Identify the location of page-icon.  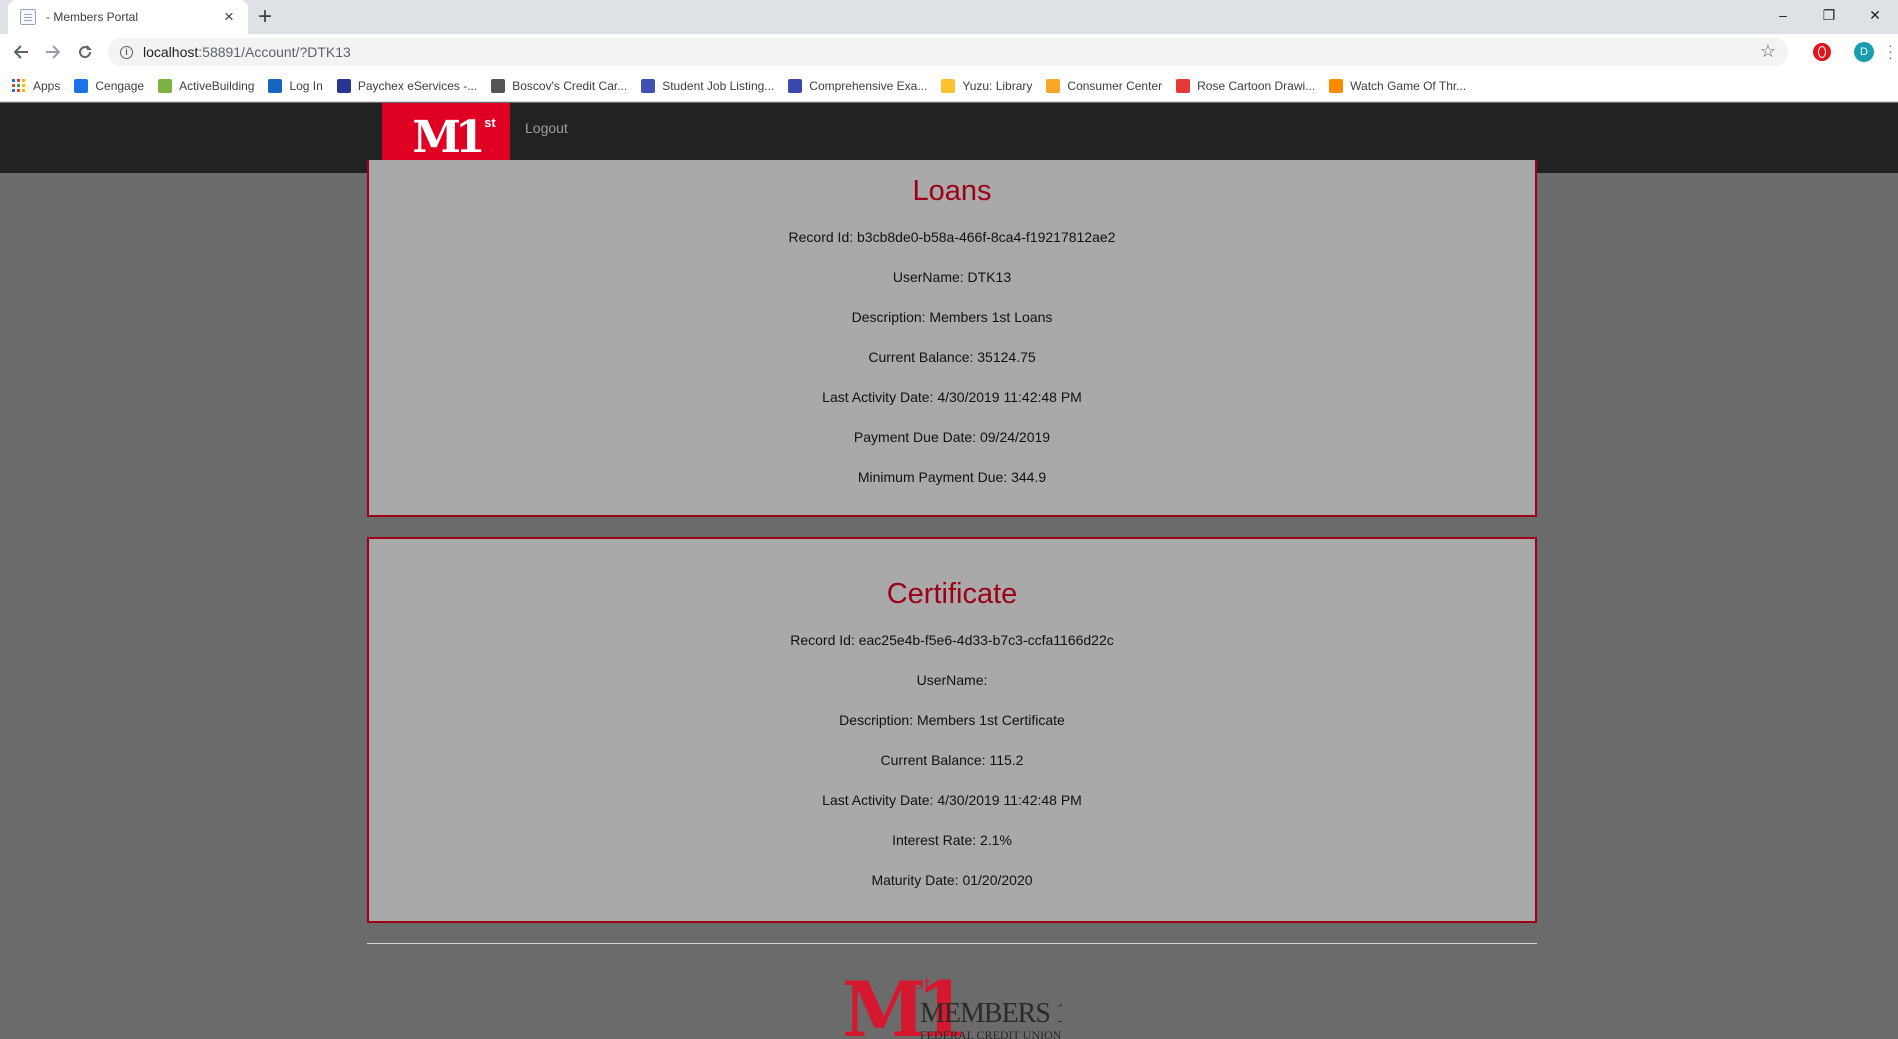
(28, 17).